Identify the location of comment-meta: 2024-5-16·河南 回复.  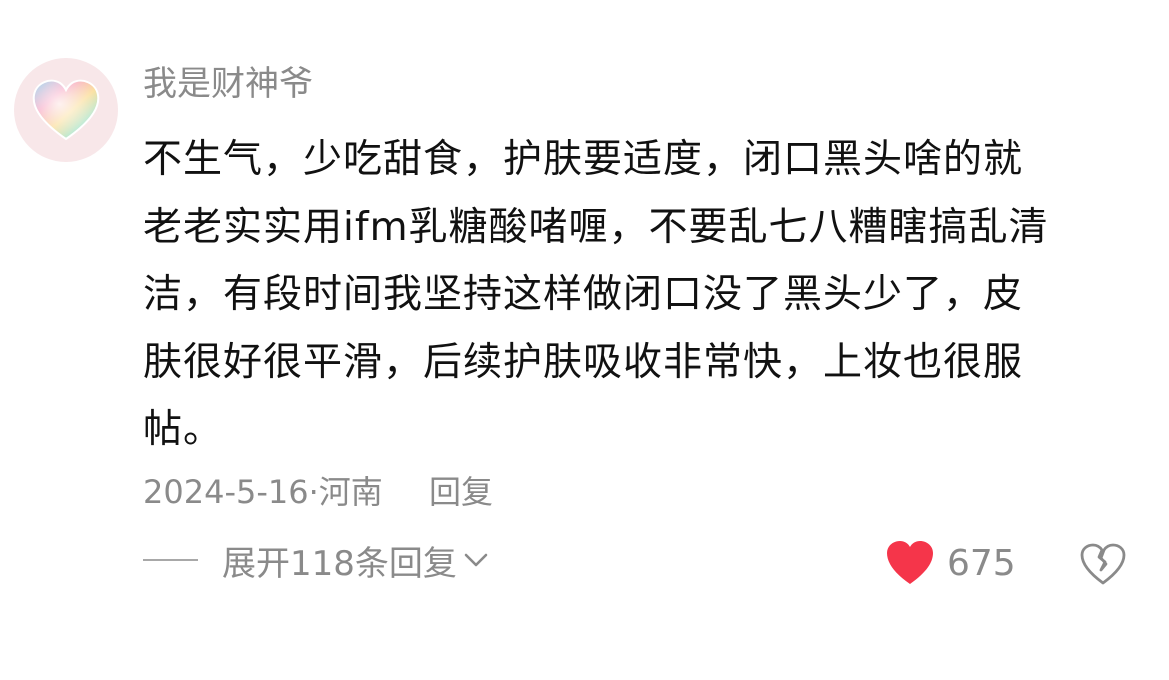
(318, 492).